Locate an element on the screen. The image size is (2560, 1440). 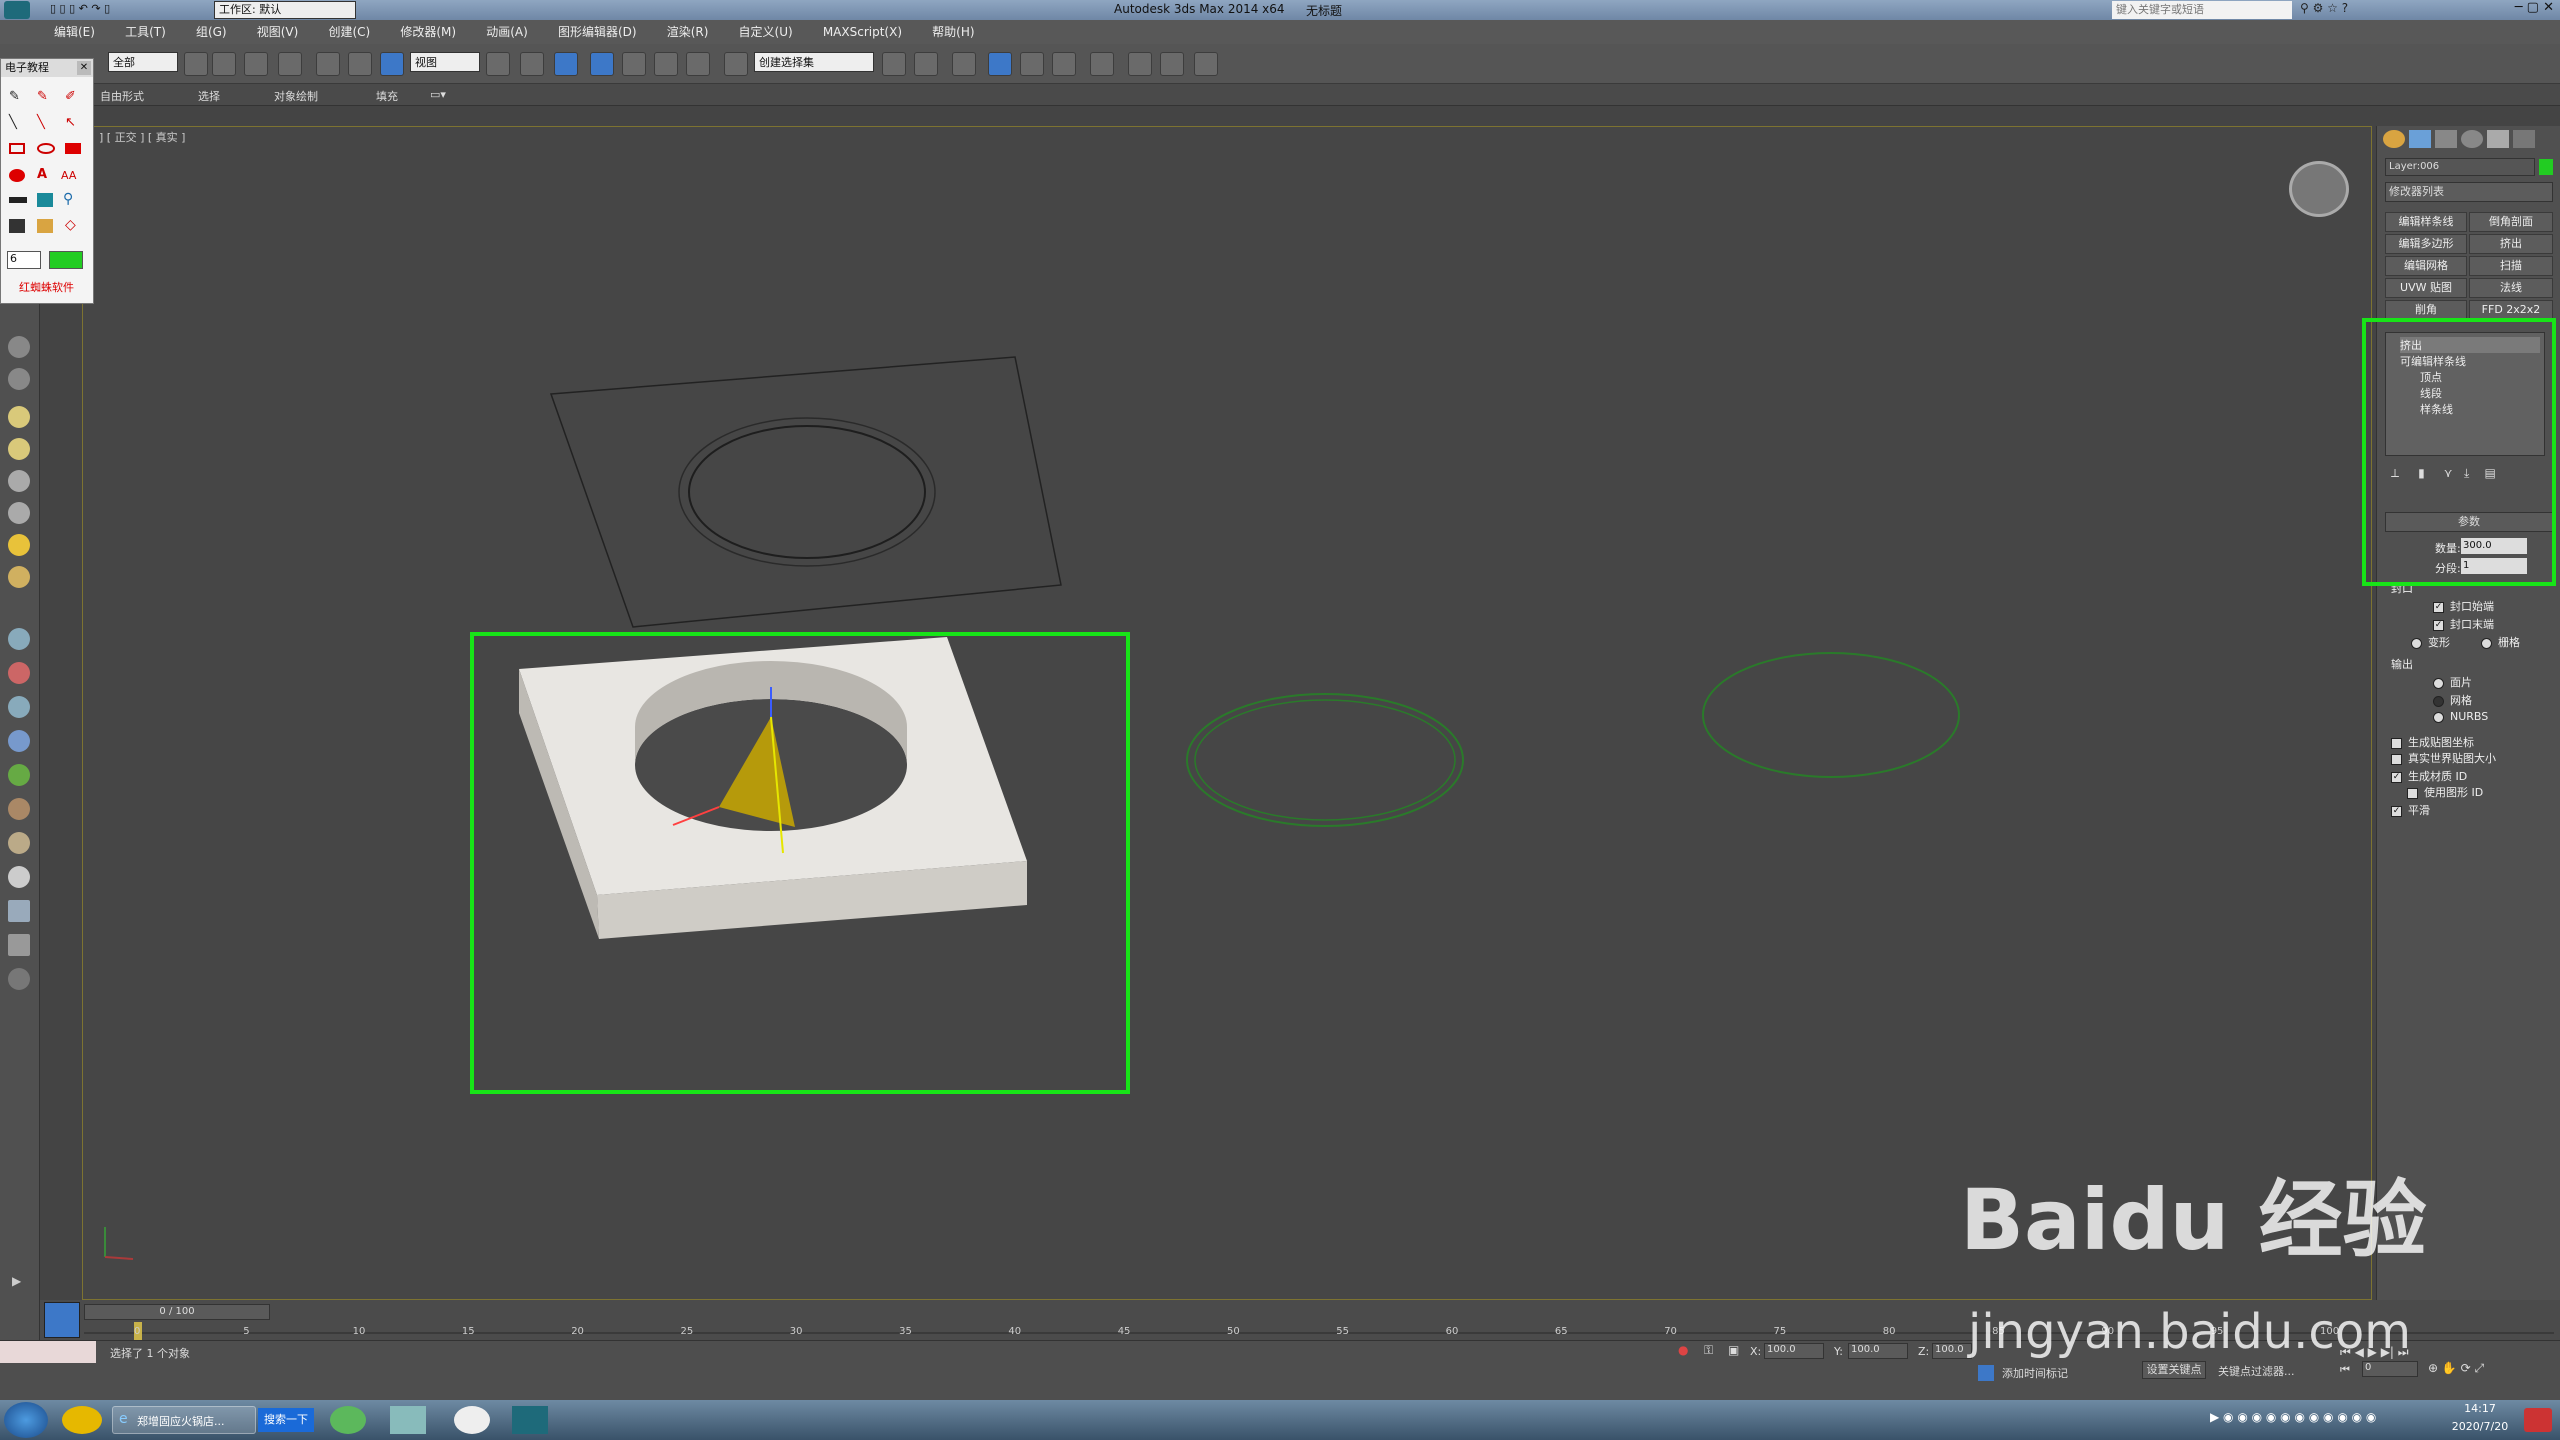
menu-view: 视图(V) is located at coordinates (278, 32).